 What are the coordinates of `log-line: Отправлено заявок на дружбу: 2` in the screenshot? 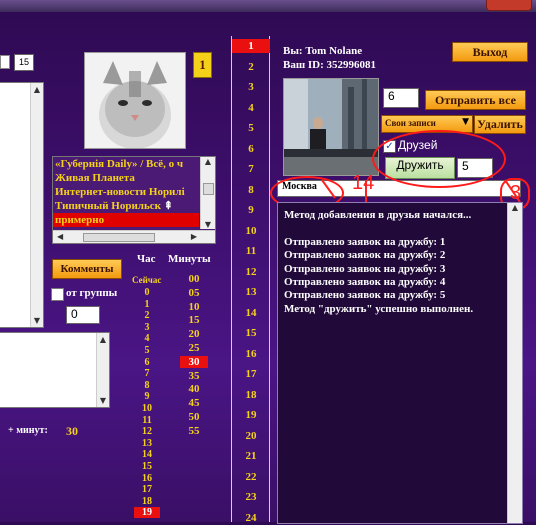 It's located at (365, 255).